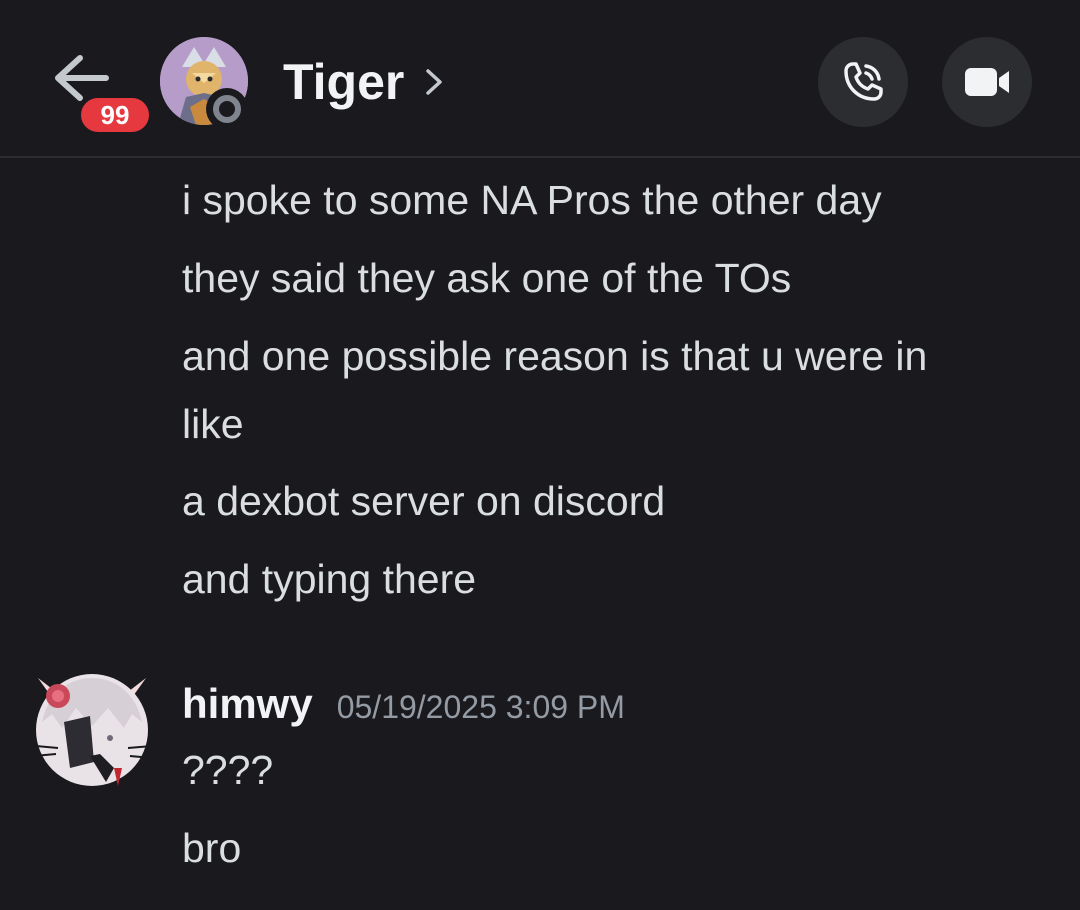 The width and height of the screenshot is (1080, 910). I want to click on message-author-row: himwy 05/19/2025 3:09 PM, so click(403, 704).